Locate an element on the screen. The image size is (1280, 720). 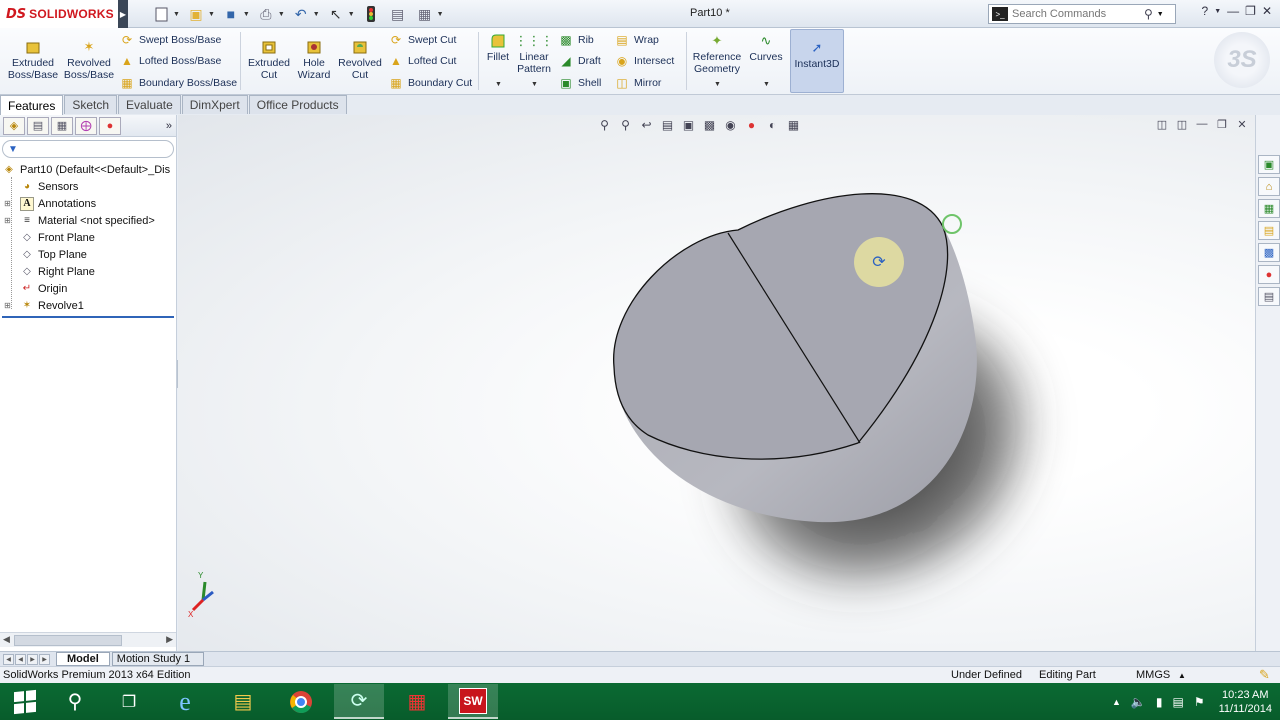
tree-item-top-plane: ◇ Top Plane is located at coordinates (88, 254).